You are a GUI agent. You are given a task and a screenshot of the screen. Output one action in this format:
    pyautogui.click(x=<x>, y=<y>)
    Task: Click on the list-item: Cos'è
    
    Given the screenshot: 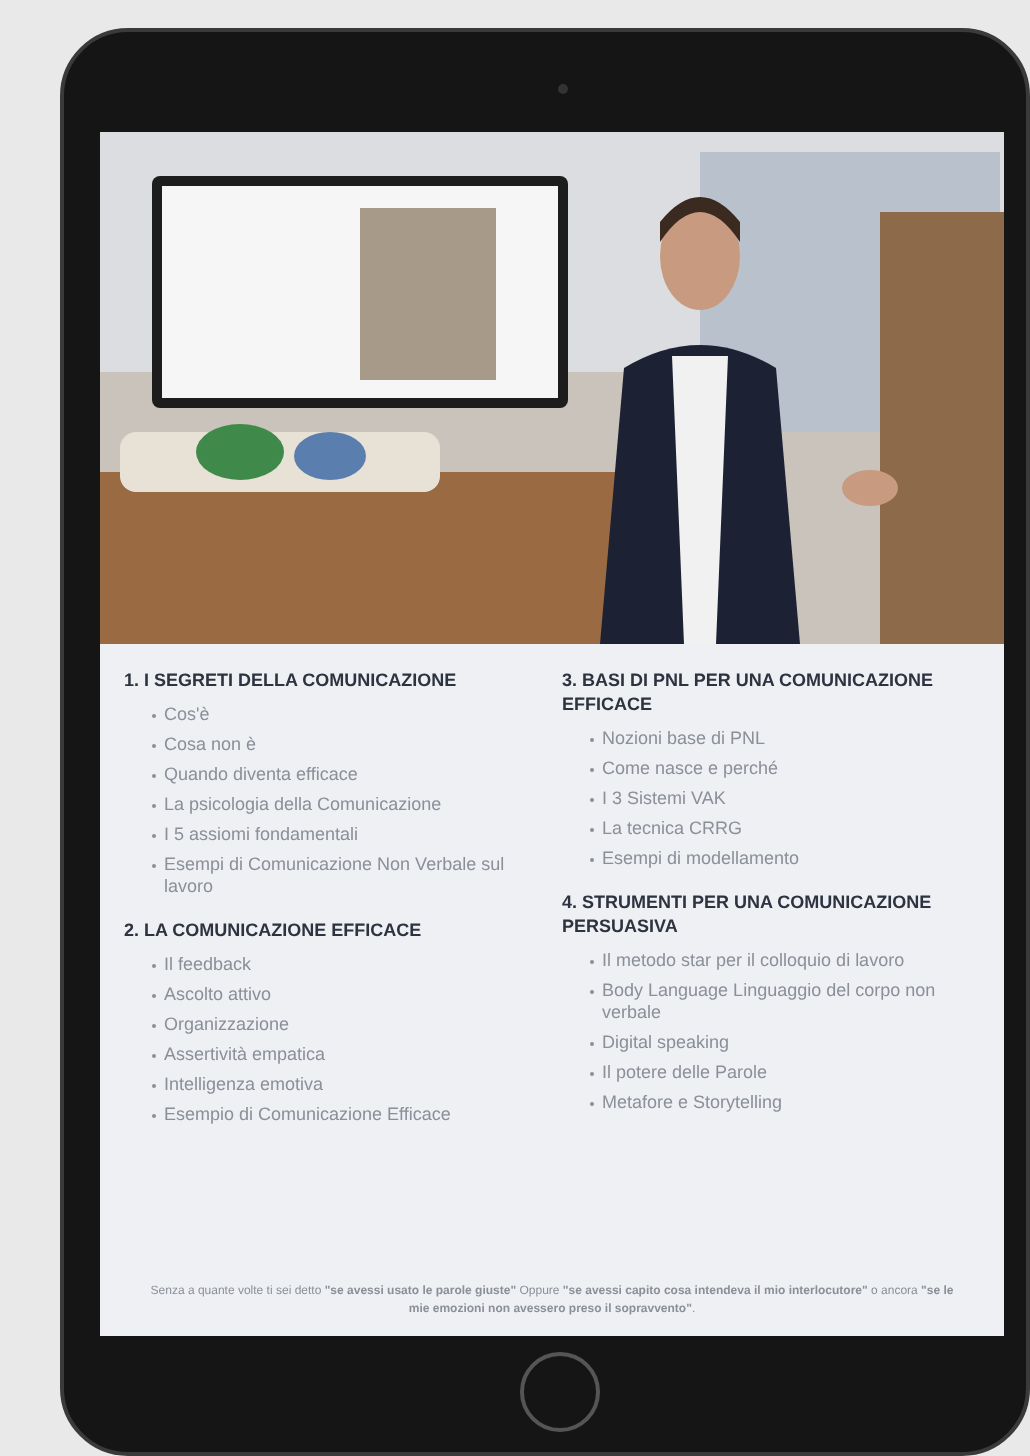 What is the action you would take?
    pyautogui.click(x=187, y=715)
    